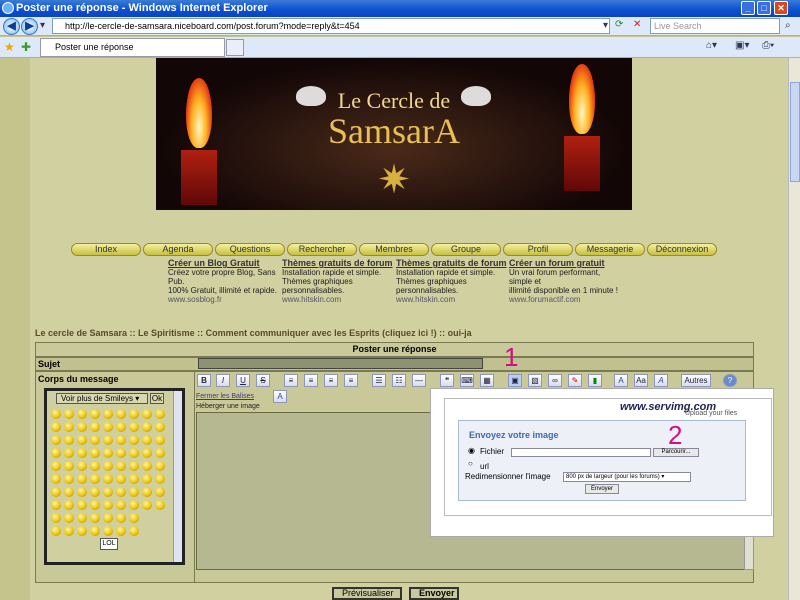 The height and width of the screenshot is (600, 800). What do you see at coordinates (250, 249) in the screenshot?
I see `nav-questions: Questions` at bounding box center [250, 249].